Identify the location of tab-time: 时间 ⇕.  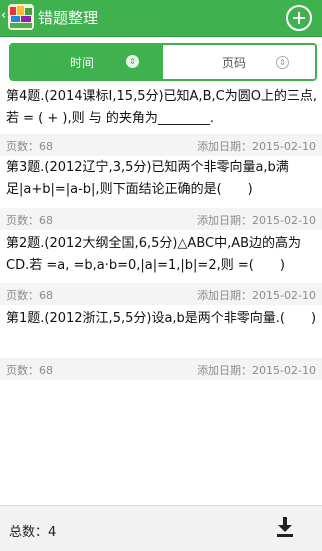
(87, 62).